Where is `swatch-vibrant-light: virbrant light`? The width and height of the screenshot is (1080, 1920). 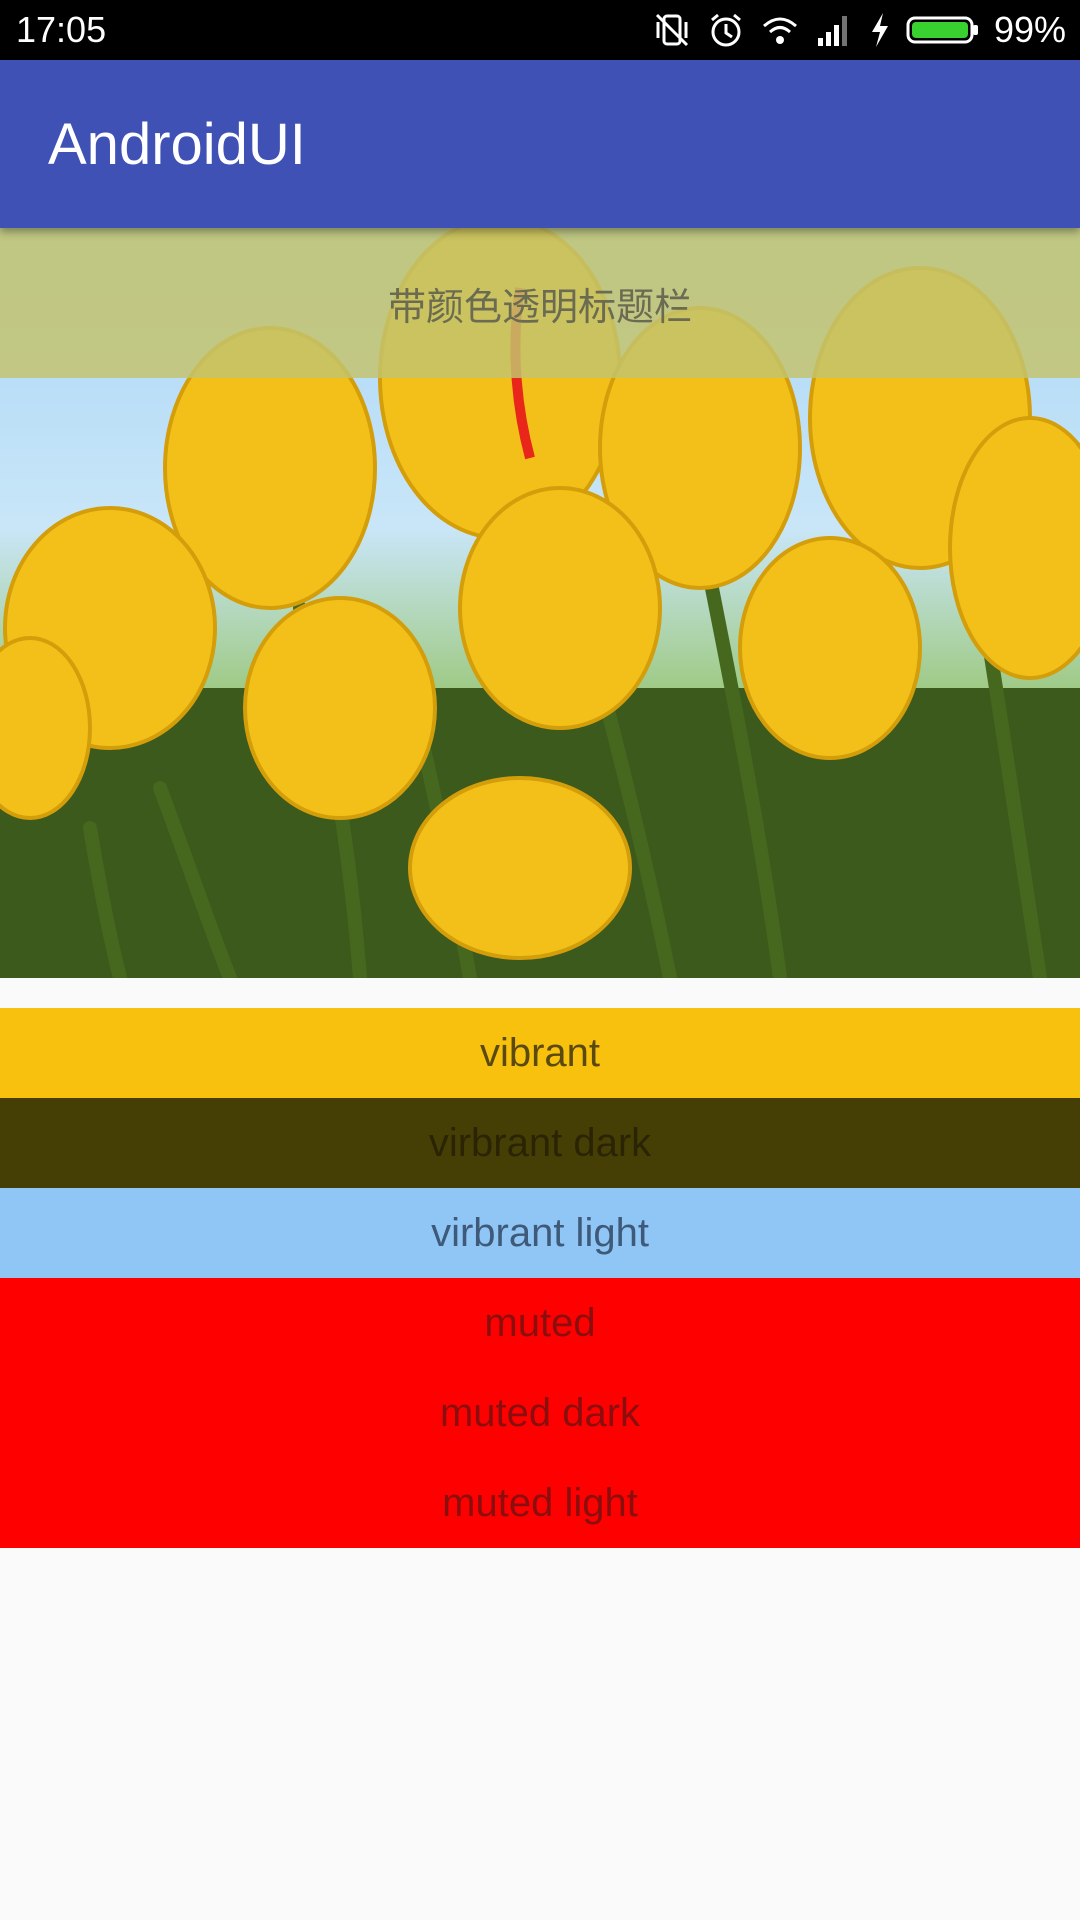 swatch-vibrant-light: virbrant light is located at coordinates (540, 1233).